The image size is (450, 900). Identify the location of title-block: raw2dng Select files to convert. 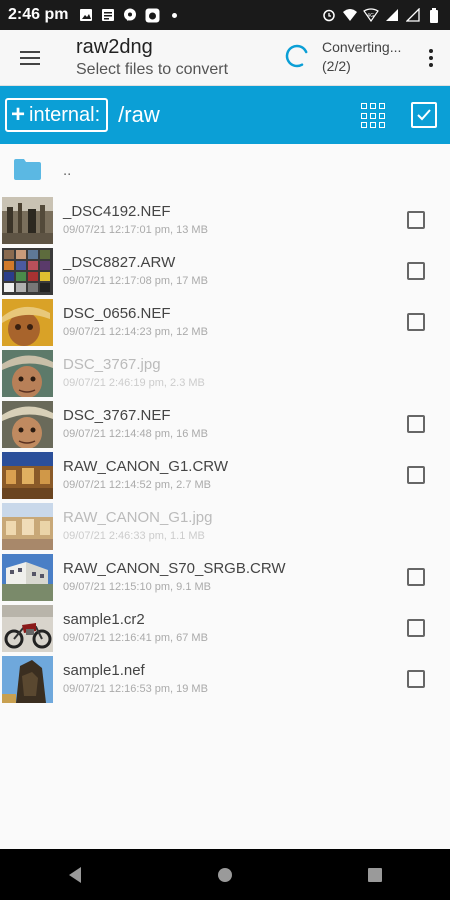
(152, 58).